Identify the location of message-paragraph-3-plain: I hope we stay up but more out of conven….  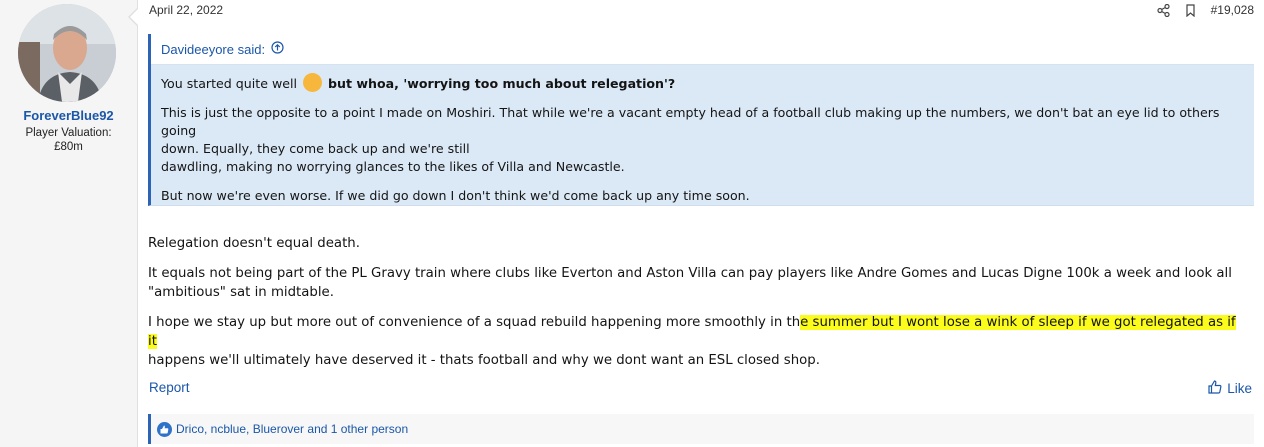
(474, 322).